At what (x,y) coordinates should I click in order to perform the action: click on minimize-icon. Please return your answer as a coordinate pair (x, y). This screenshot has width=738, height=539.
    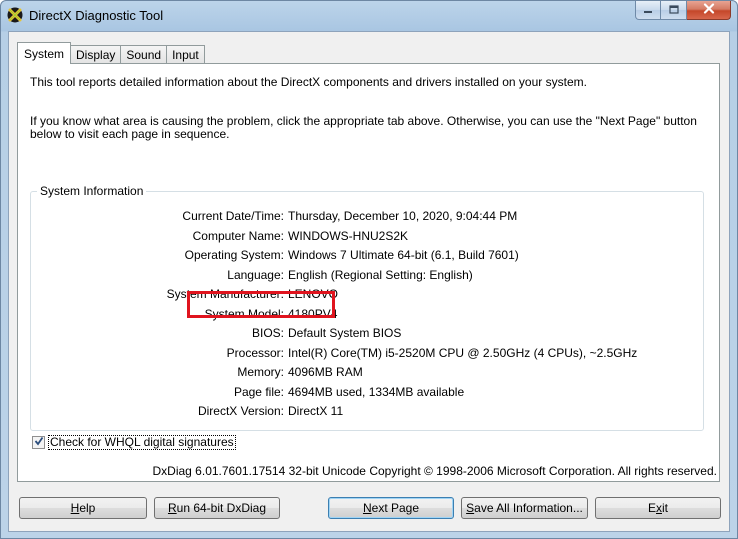
    Looking at the image, I should click on (648, 10).